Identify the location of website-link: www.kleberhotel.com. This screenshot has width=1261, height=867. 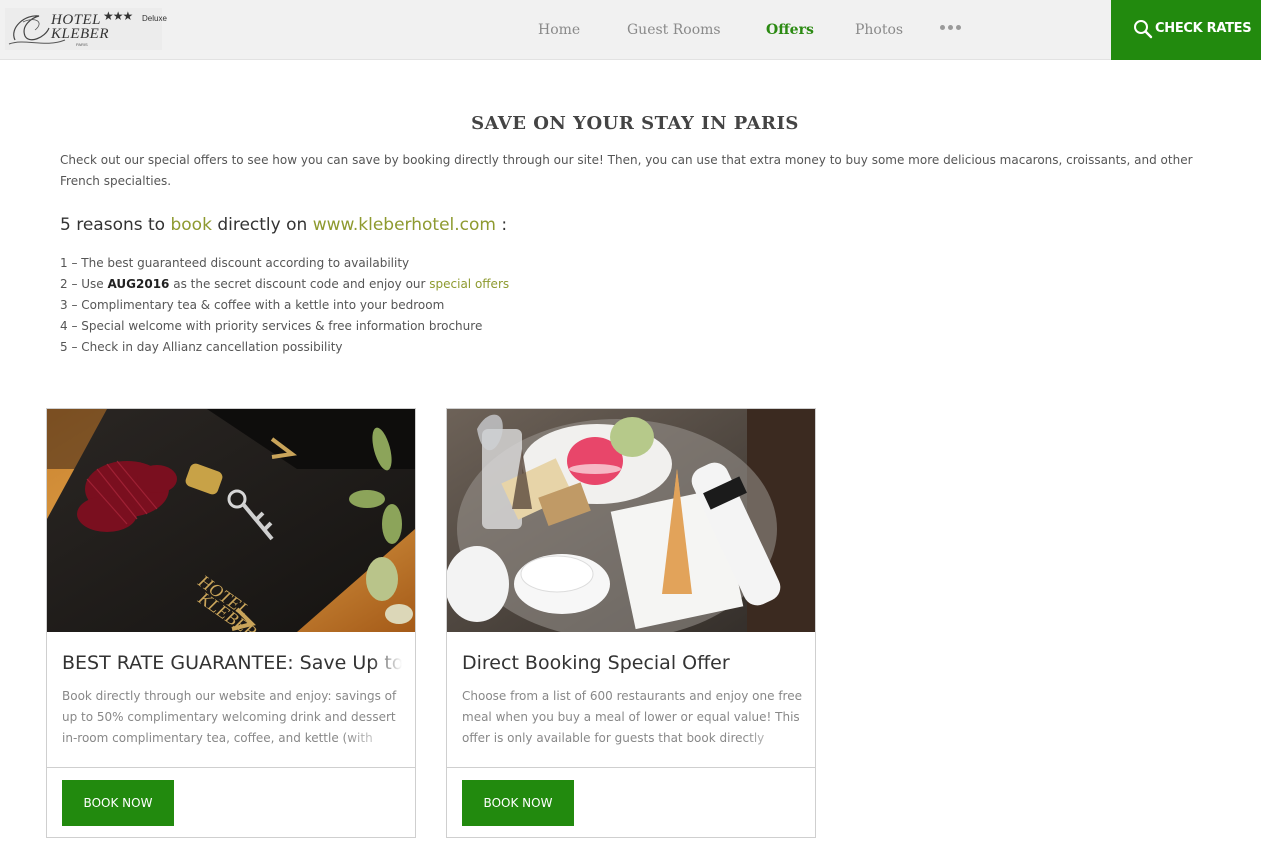
(404, 225).